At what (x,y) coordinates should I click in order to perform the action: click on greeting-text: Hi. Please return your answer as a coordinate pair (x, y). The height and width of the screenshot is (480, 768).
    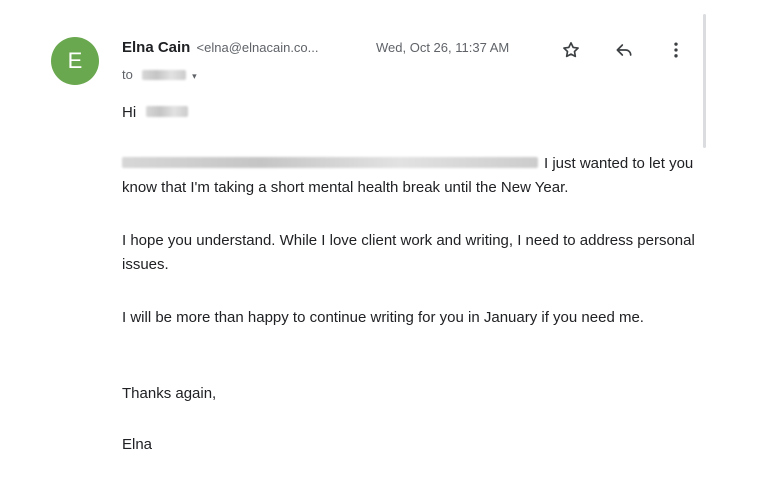
    Looking at the image, I should click on (129, 112).